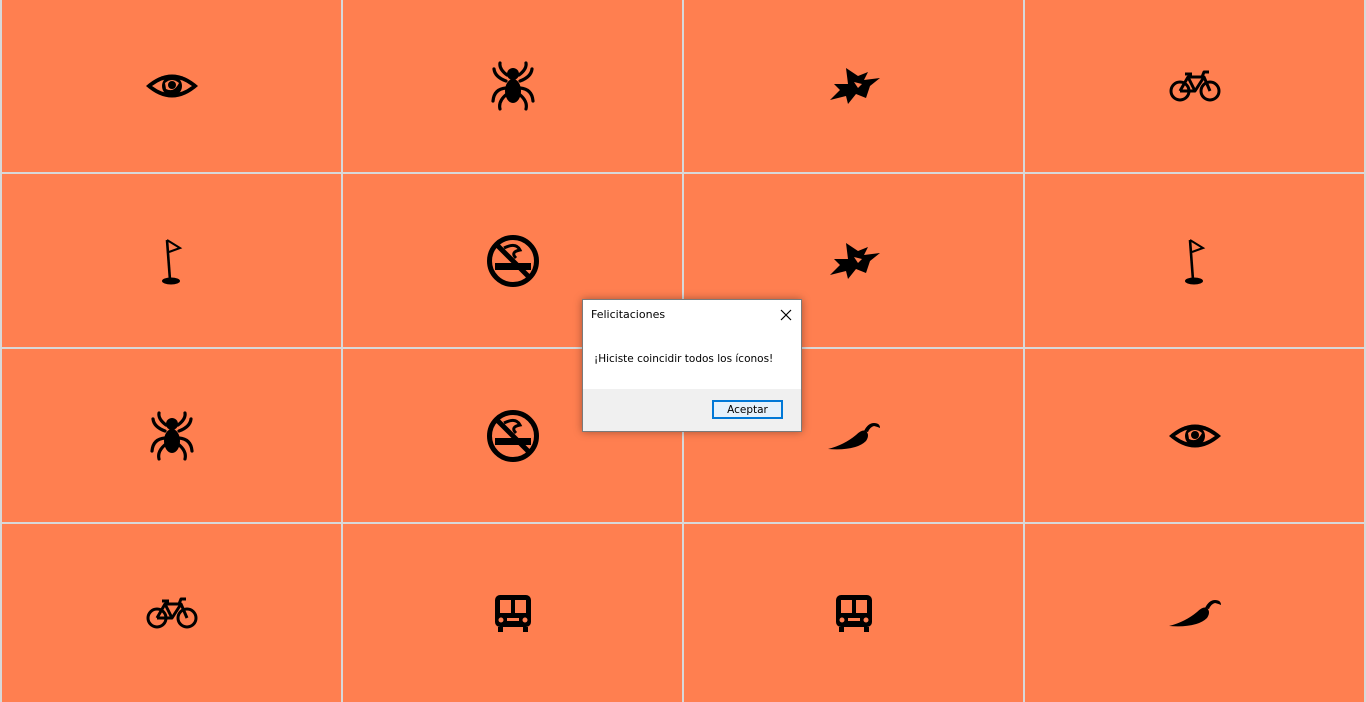 Image resolution: width=1366 pixels, height=702 pixels. What do you see at coordinates (684, 359) in the screenshot?
I see `dialog-message: ¡Hiciste coincidir todos los íconos!` at bounding box center [684, 359].